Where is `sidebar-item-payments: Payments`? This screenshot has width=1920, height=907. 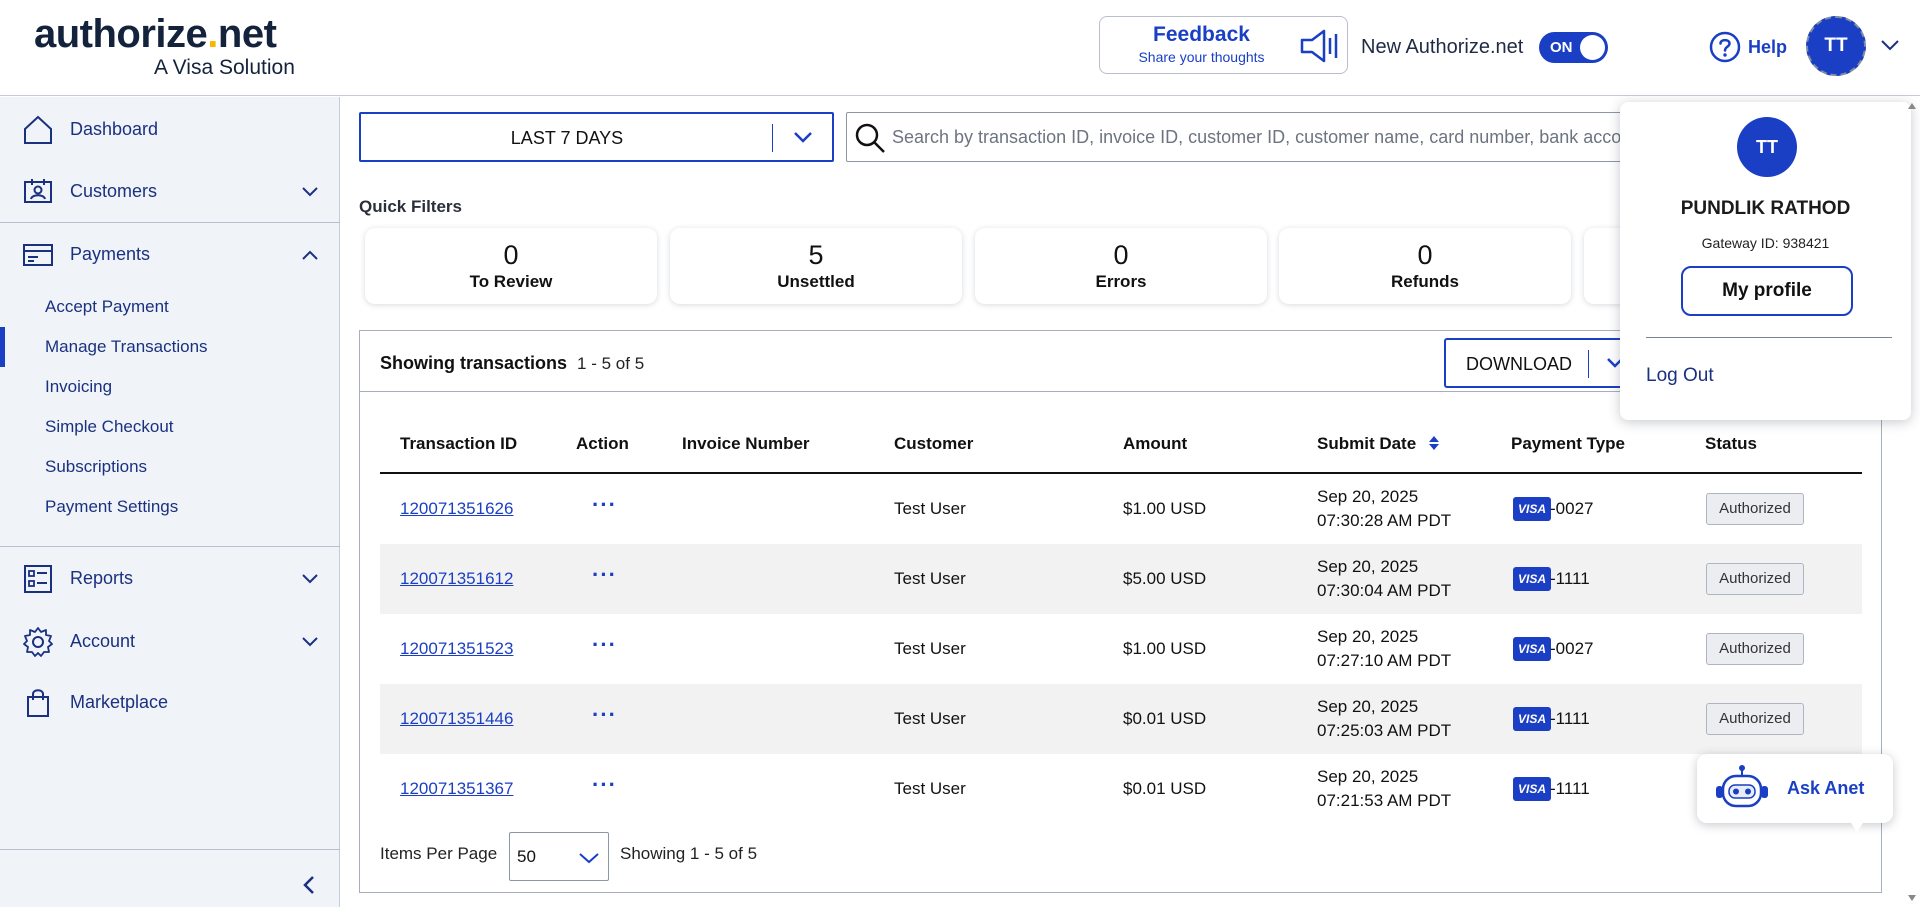 sidebar-item-payments: Payments is located at coordinates (170, 255).